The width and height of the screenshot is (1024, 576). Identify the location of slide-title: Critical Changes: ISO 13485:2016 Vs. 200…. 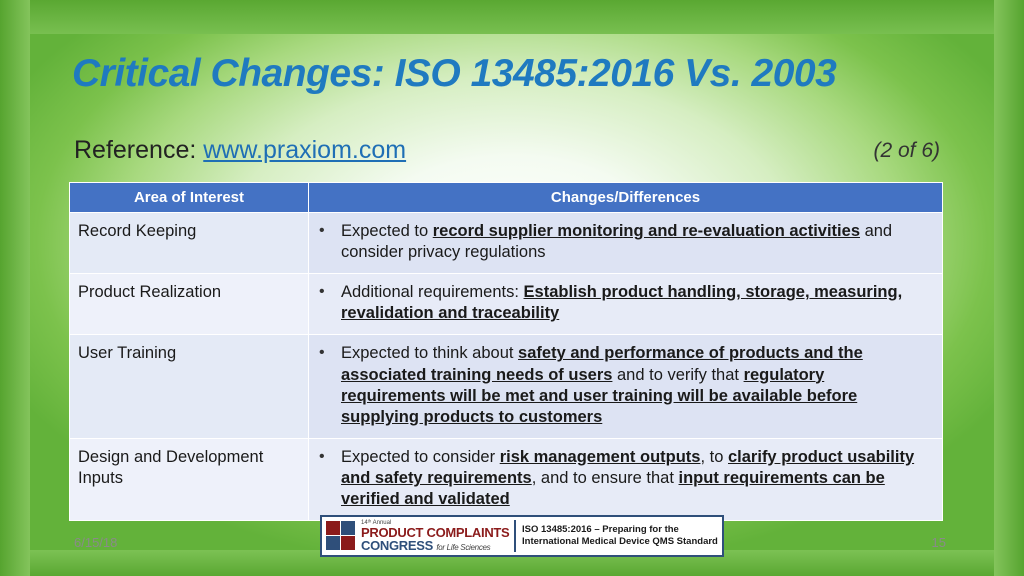
(454, 73).